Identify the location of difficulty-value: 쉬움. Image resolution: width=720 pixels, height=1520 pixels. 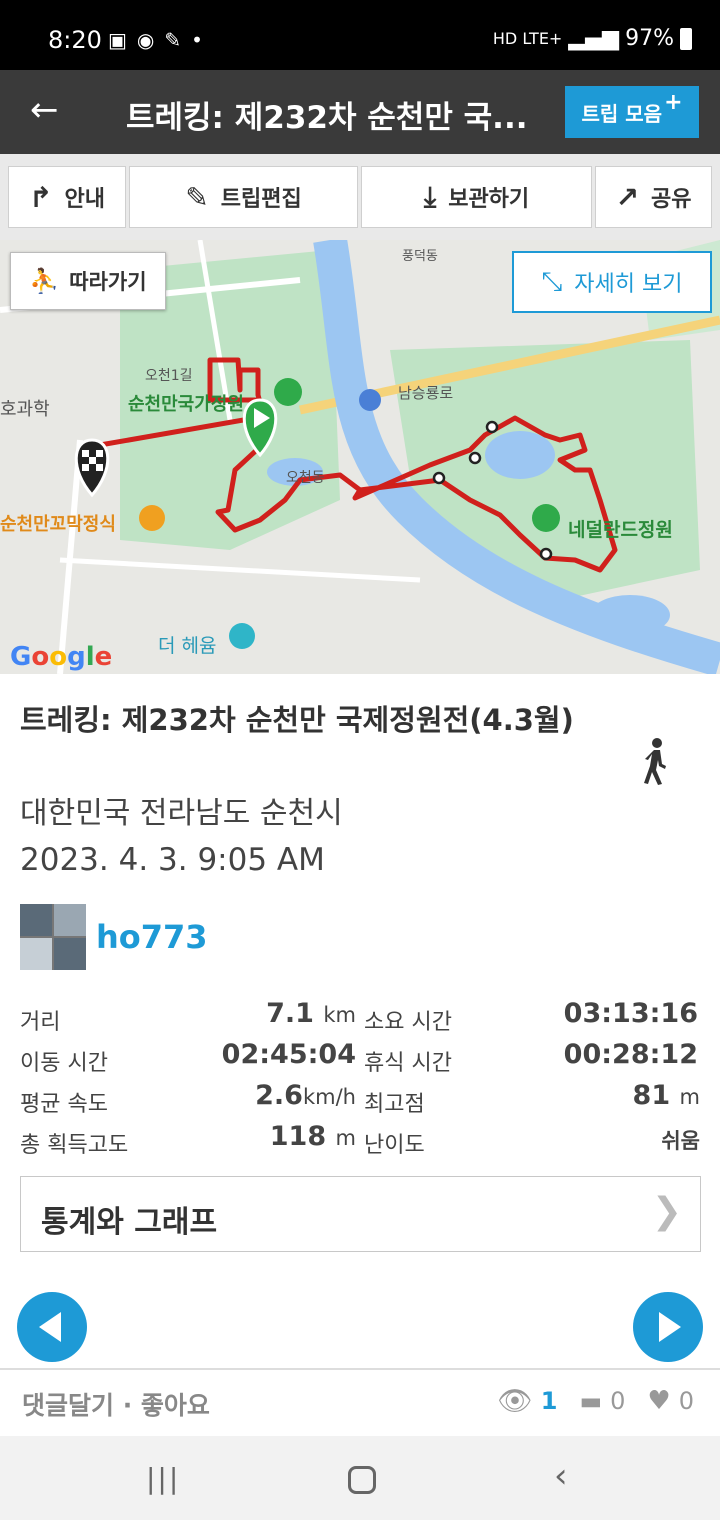
(680, 1141).